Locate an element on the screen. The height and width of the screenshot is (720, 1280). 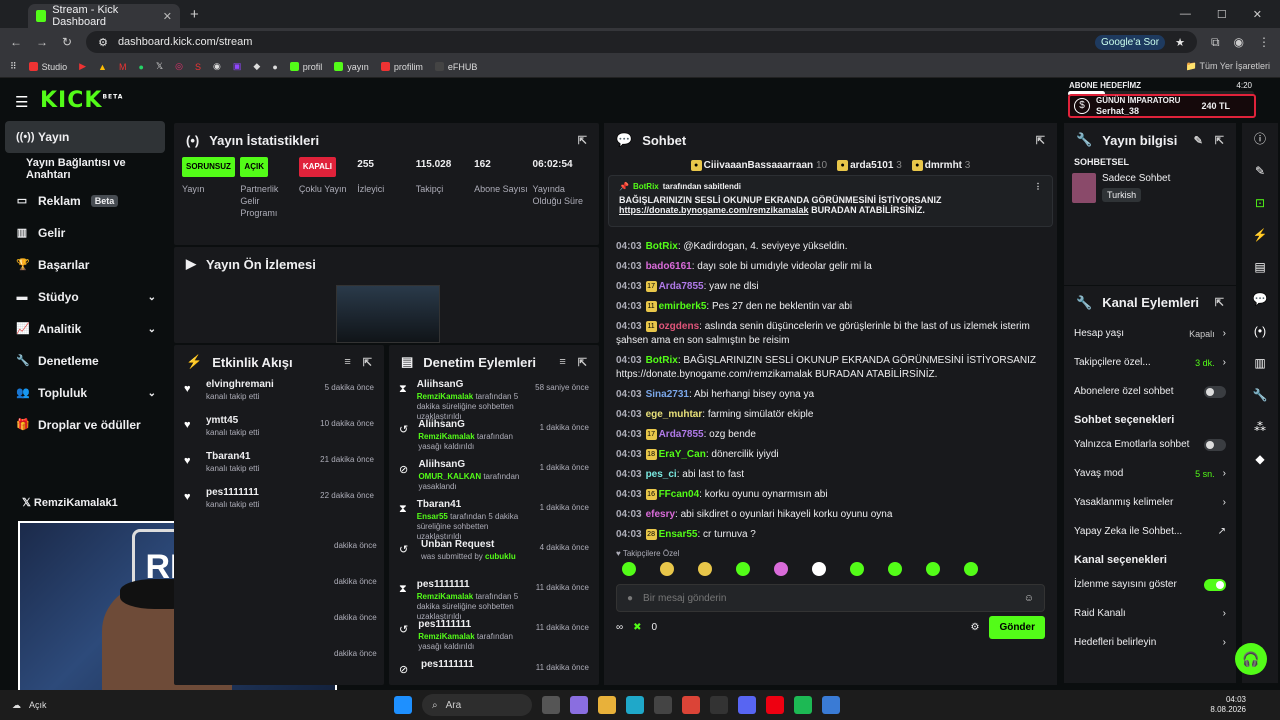
setting-row: Yapay Zeka ile Sohbet... ↗ is located at coordinates (1150, 531).